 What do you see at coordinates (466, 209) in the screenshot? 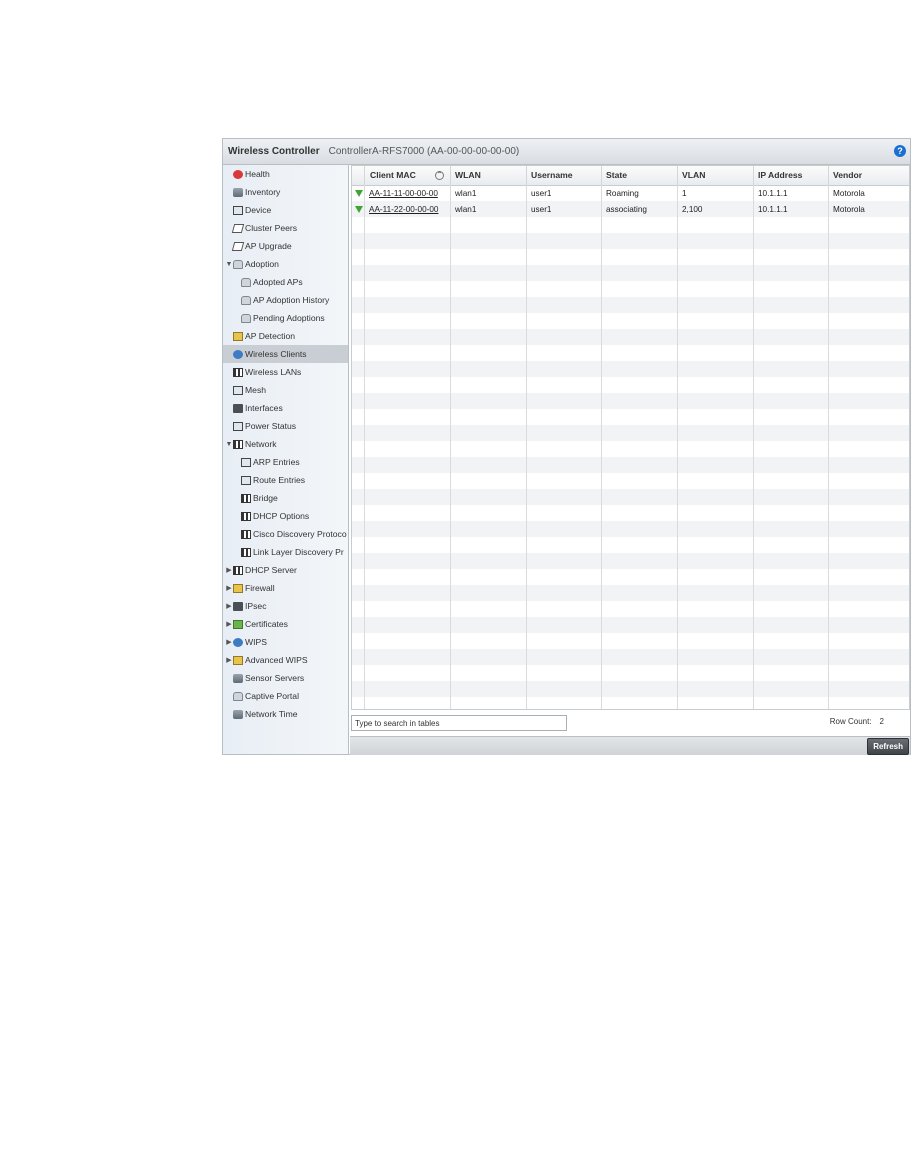
I see `cell-wlan: wlan1` at bounding box center [466, 209].